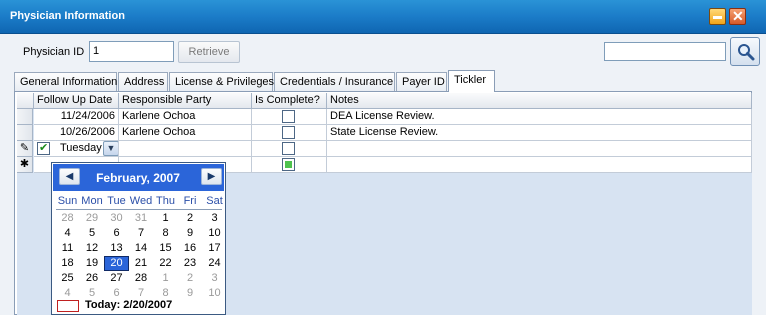  What do you see at coordinates (76, 117) in the screenshot?
I see `follow-up-date-cell: 11/24/2006` at bounding box center [76, 117].